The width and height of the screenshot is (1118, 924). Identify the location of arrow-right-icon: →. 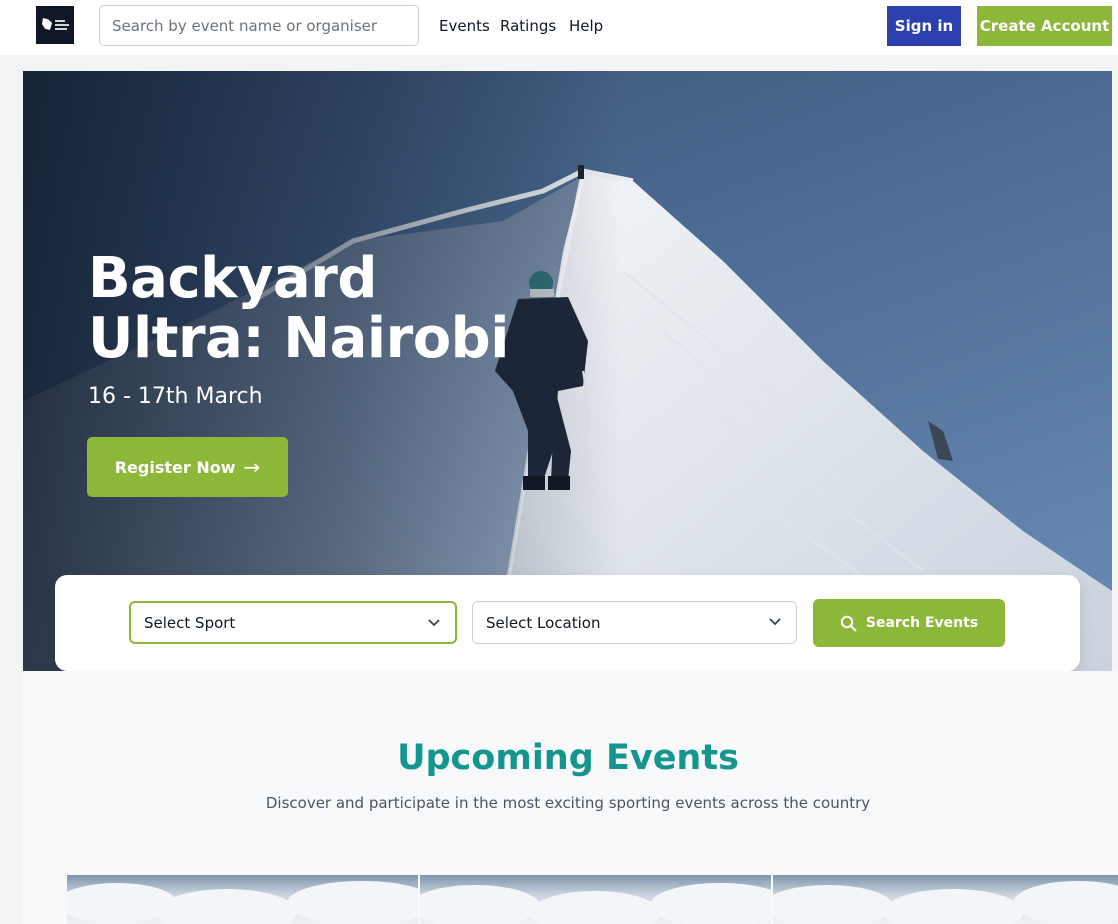
(252, 467).